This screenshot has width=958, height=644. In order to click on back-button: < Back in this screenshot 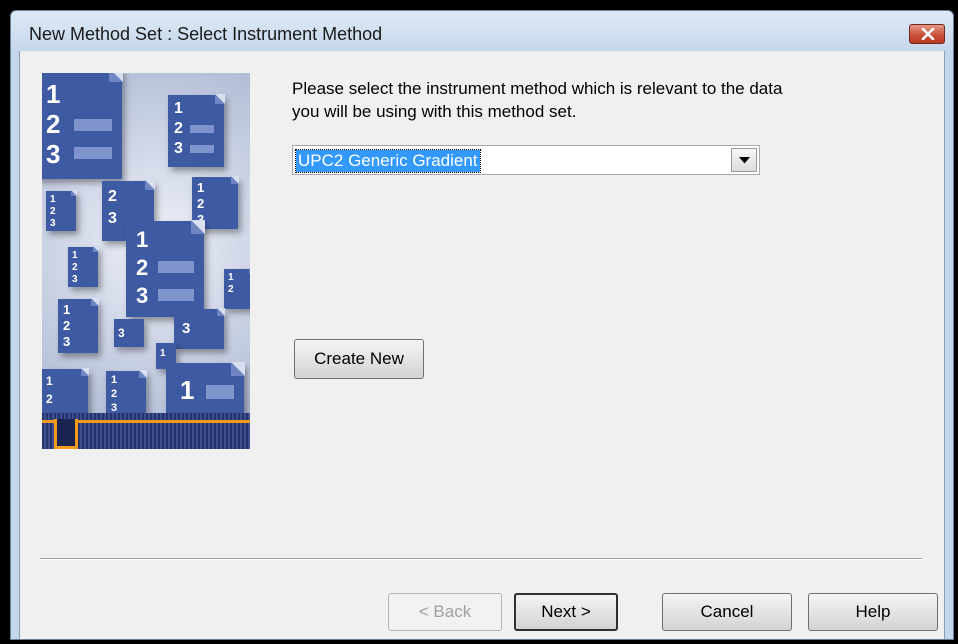, I will do `click(445, 612)`.